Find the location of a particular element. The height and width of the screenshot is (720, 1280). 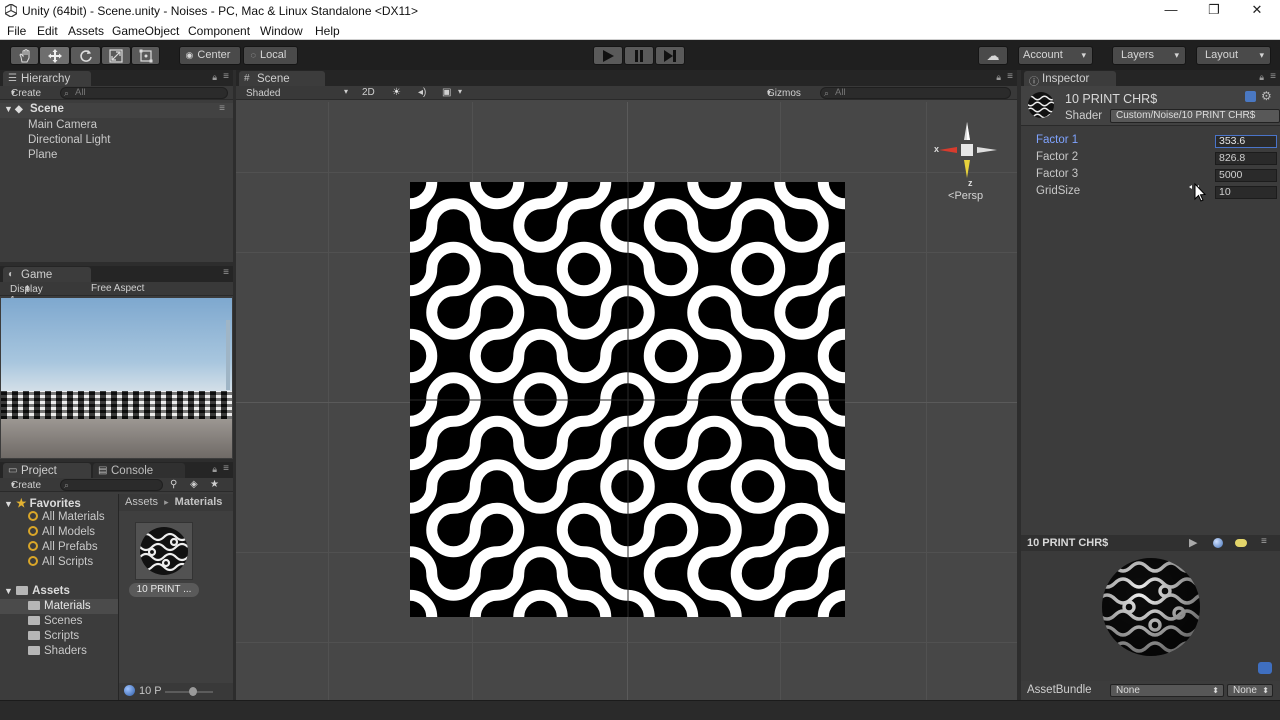

effects-toggle-icon: ▣ is located at coordinates (446, 92).